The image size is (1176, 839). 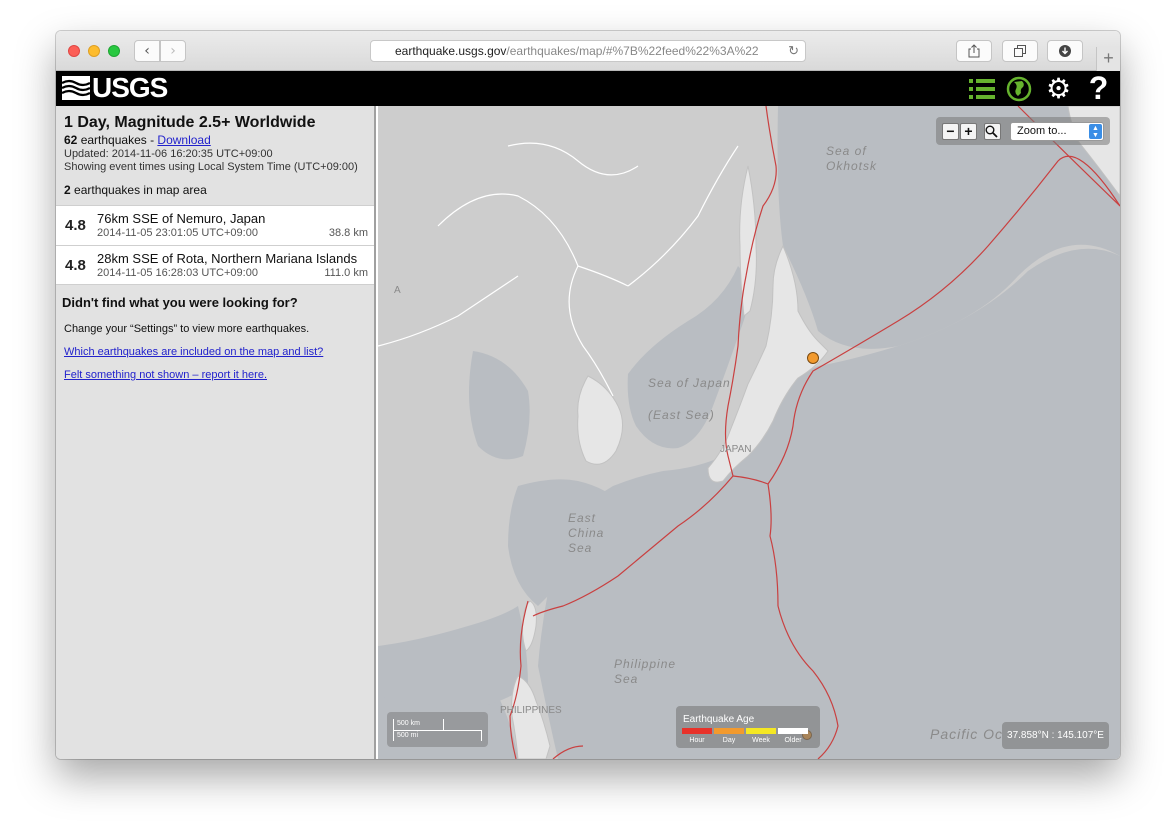 I want to click on magnifier-icon, so click(x=991, y=131).